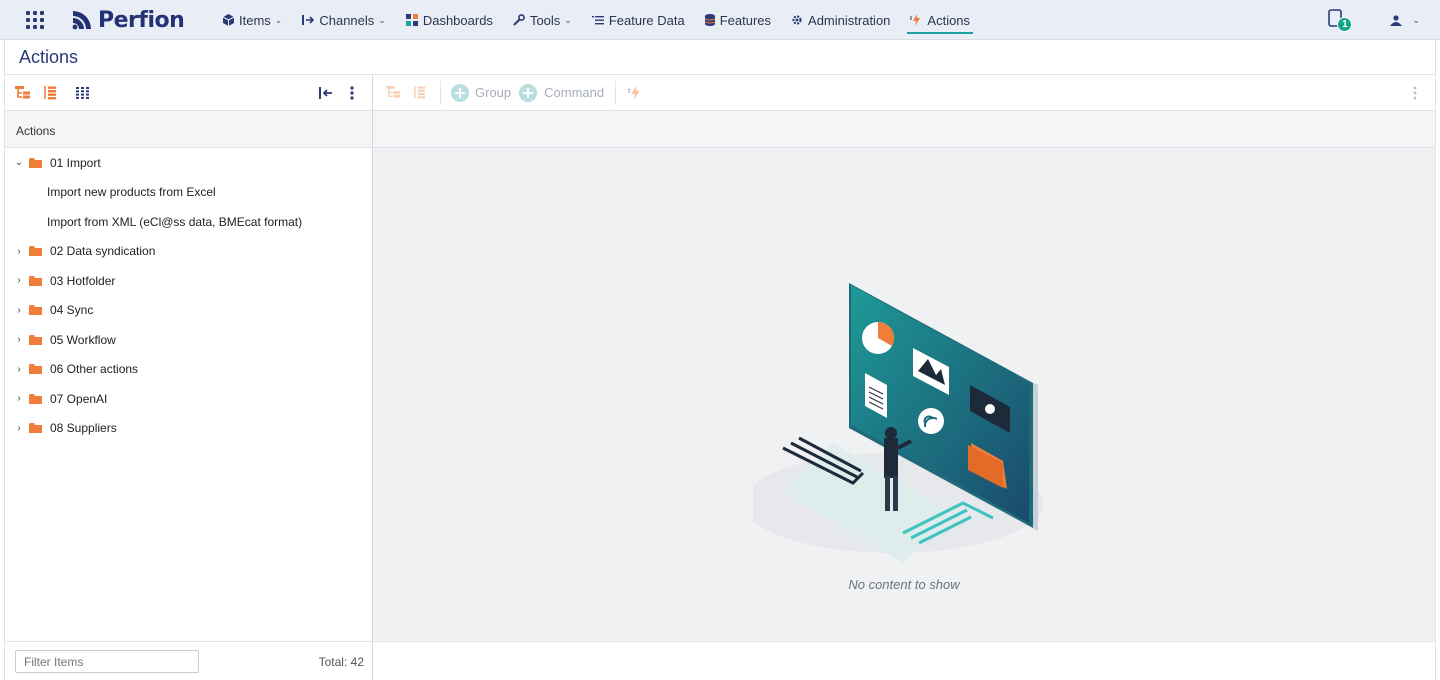 The image size is (1440, 680). I want to click on menu-administration: Administration, so click(840, 20).